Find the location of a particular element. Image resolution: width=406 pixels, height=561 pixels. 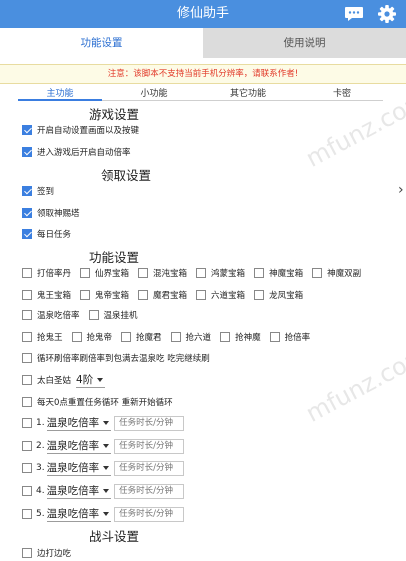

option-auto-multiplier: 进入游戏后开启自动倍率 is located at coordinates (76, 152).